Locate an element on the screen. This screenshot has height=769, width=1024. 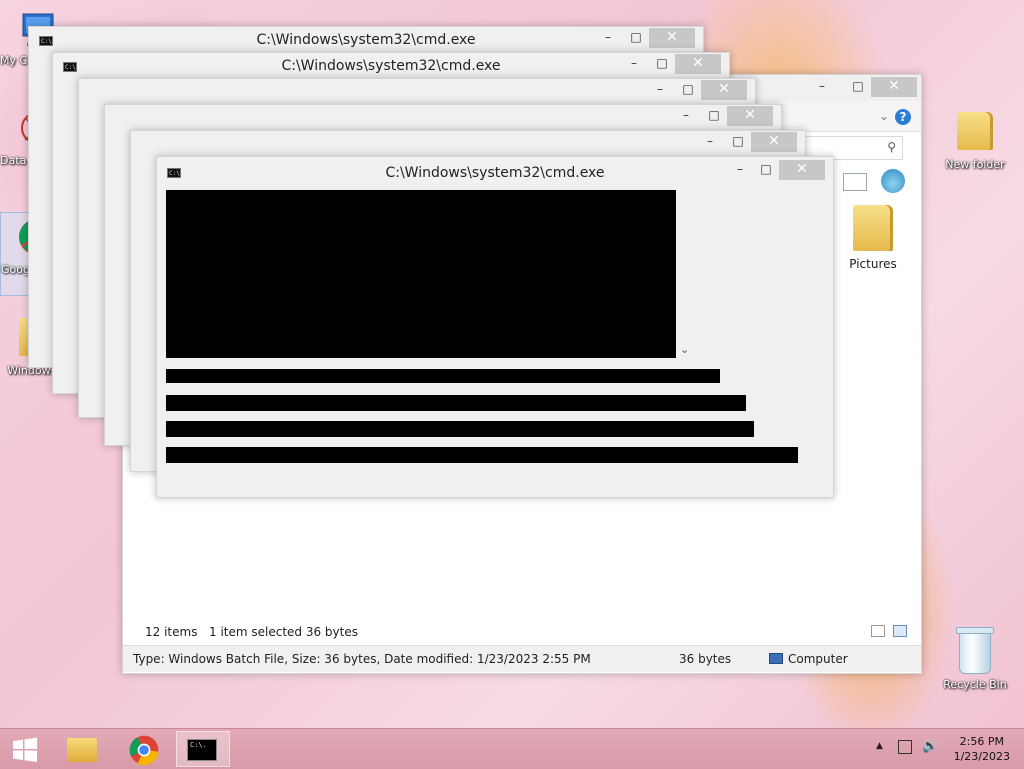
taskbar-chrome is located at coordinates (143, 749).